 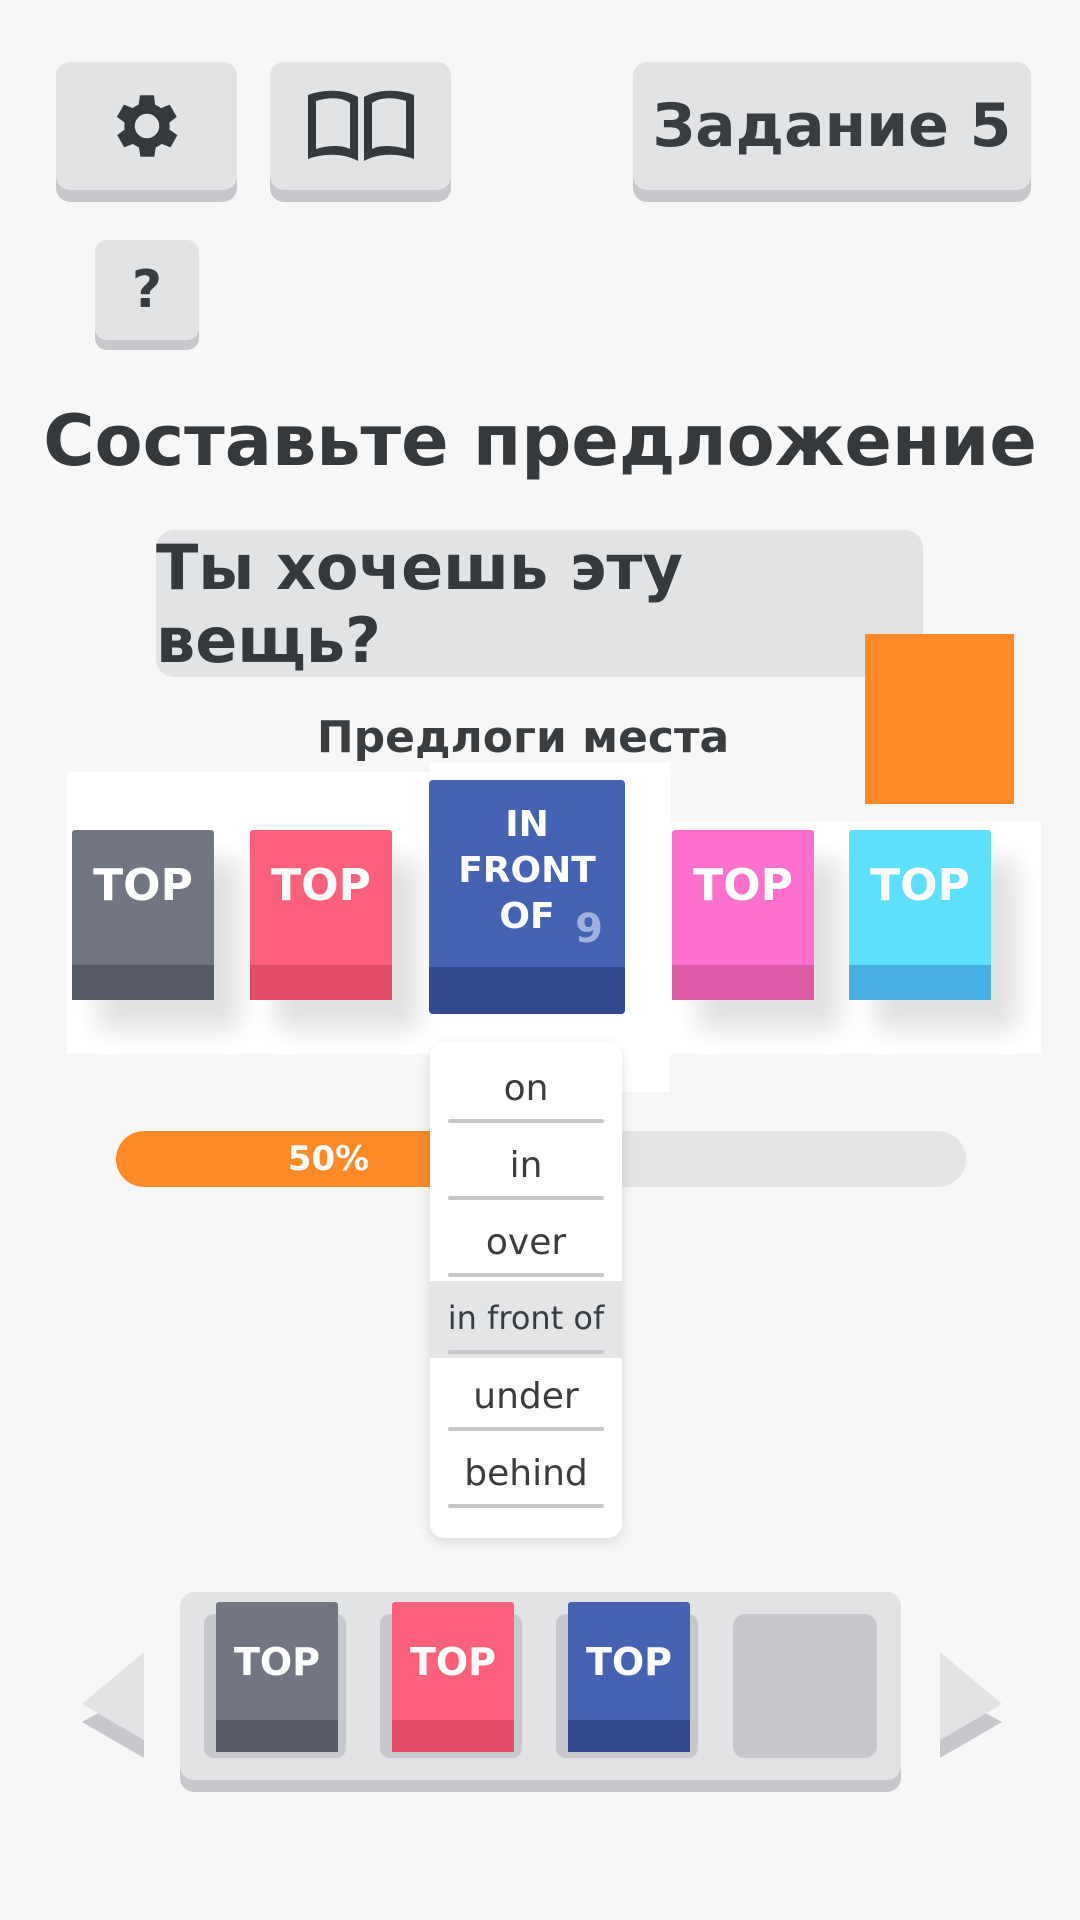 I want to click on gear-icon, so click(x=146, y=126).